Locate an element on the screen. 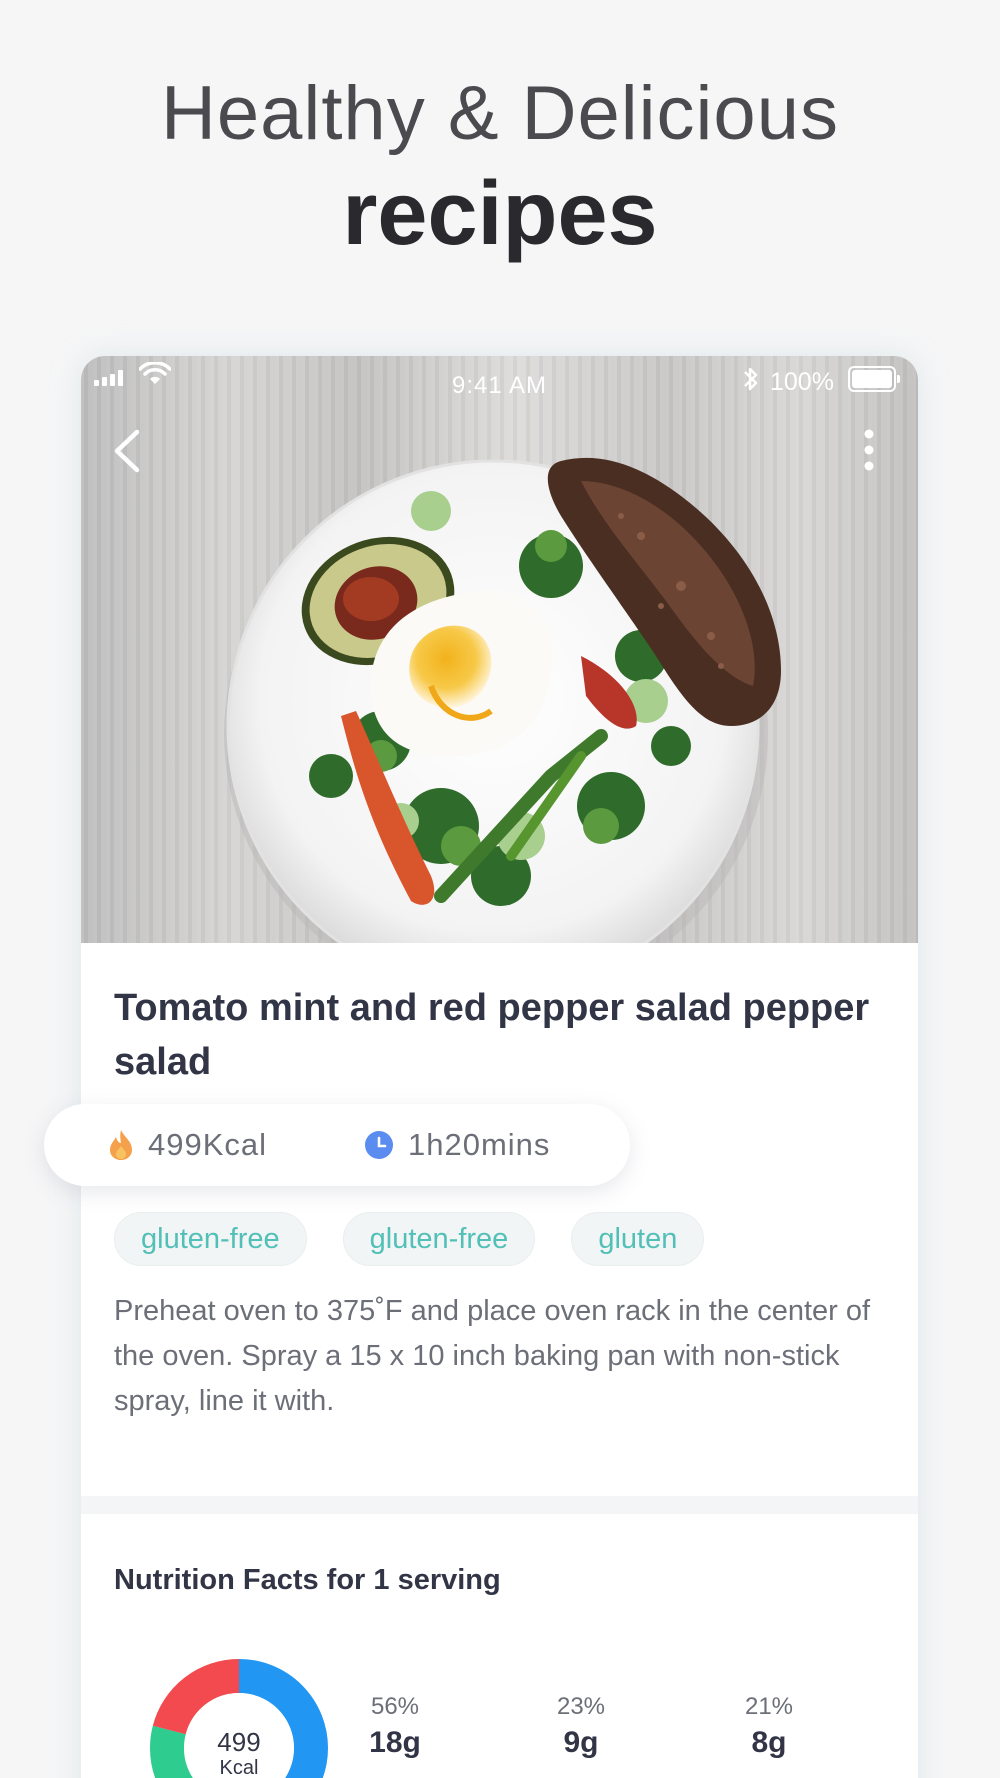  nutrient-grams: 18g is located at coordinates (395, 1742).